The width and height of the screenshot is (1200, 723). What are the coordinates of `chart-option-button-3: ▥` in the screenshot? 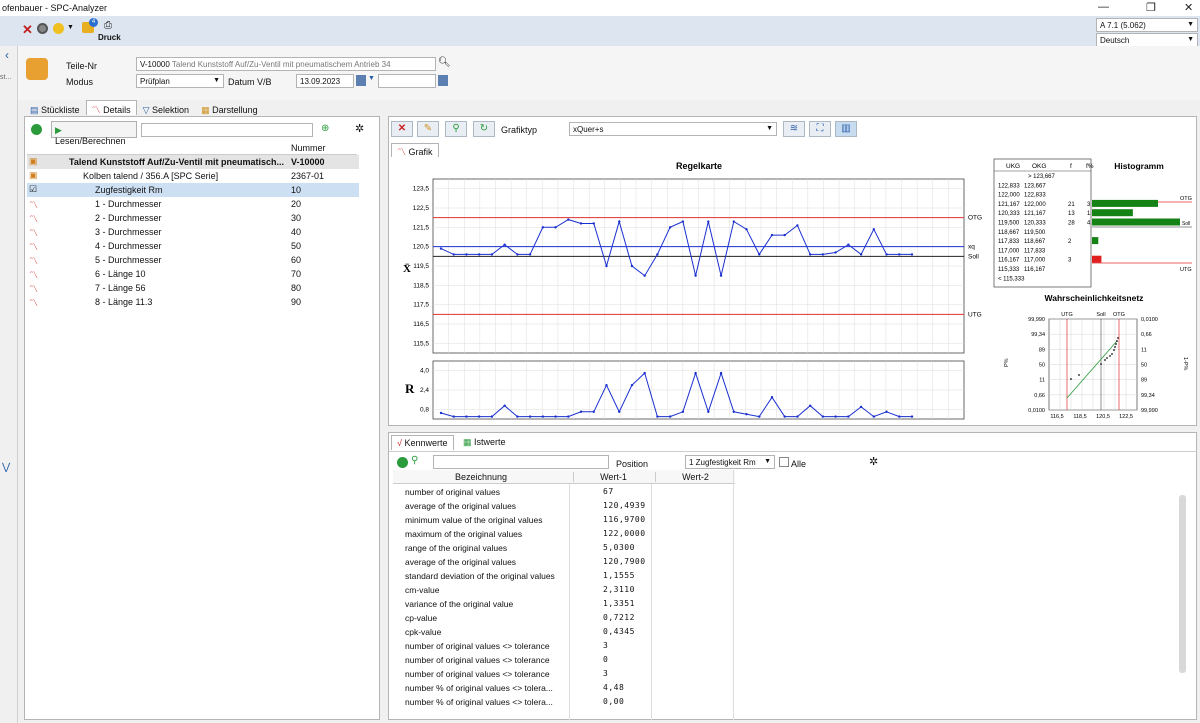 It's located at (846, 129).